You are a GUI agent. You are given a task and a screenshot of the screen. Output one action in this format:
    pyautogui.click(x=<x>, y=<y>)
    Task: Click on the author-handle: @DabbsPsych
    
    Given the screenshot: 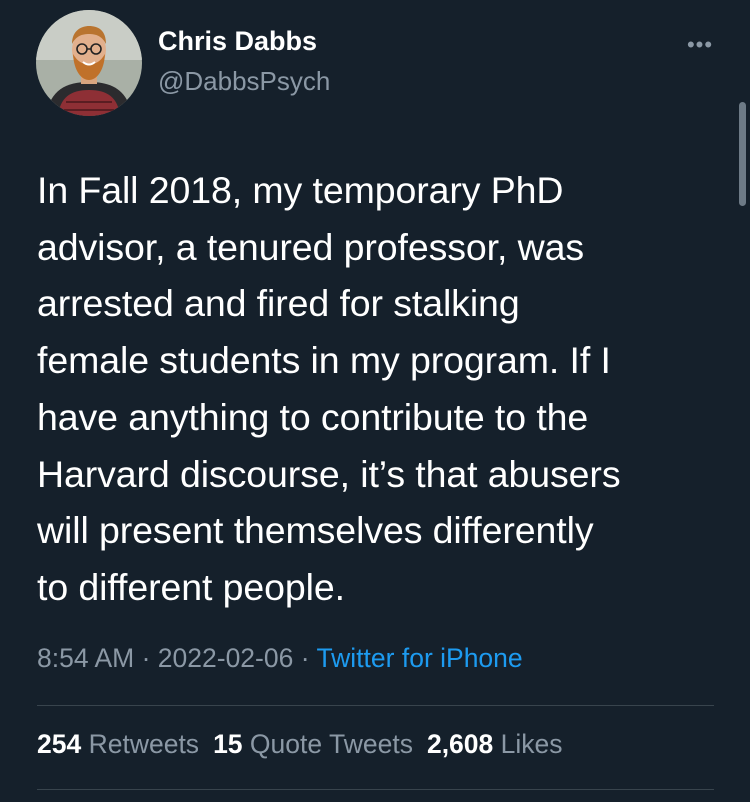 What is the action you would take?
    pyautogui.click(x=244, y=81)
    